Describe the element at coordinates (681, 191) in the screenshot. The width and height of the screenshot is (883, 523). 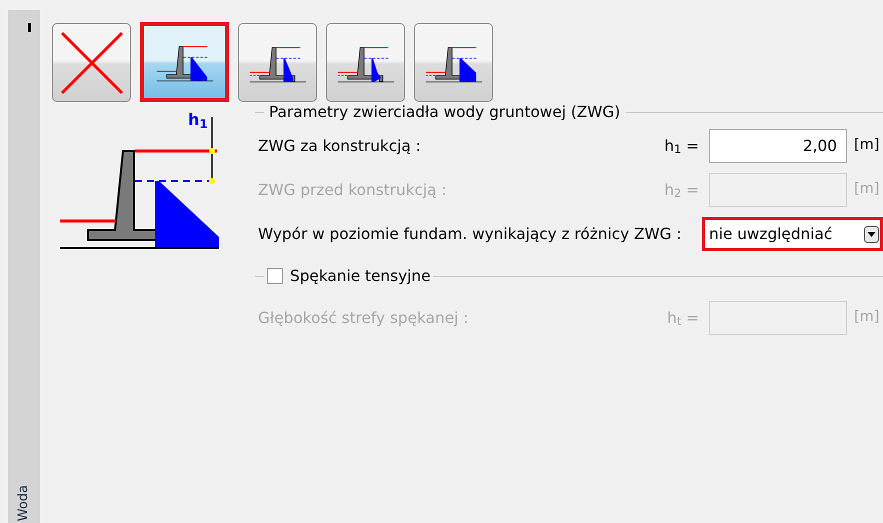
I see `symbol-label: h$_{2}$ =` at that location.